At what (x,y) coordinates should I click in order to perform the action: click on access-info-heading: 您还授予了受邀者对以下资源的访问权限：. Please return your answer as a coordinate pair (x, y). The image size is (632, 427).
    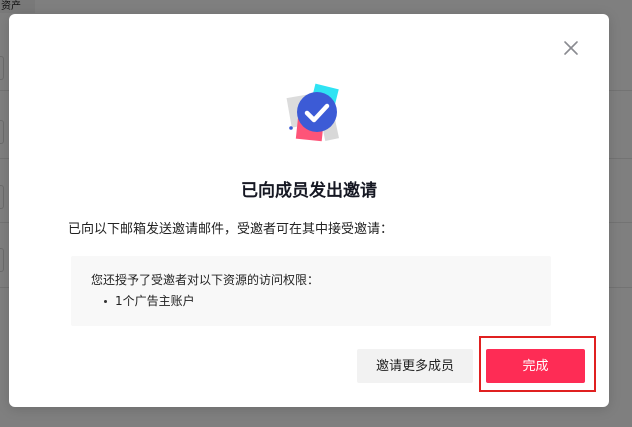
    Looking at the image, I should click on (205, 280).